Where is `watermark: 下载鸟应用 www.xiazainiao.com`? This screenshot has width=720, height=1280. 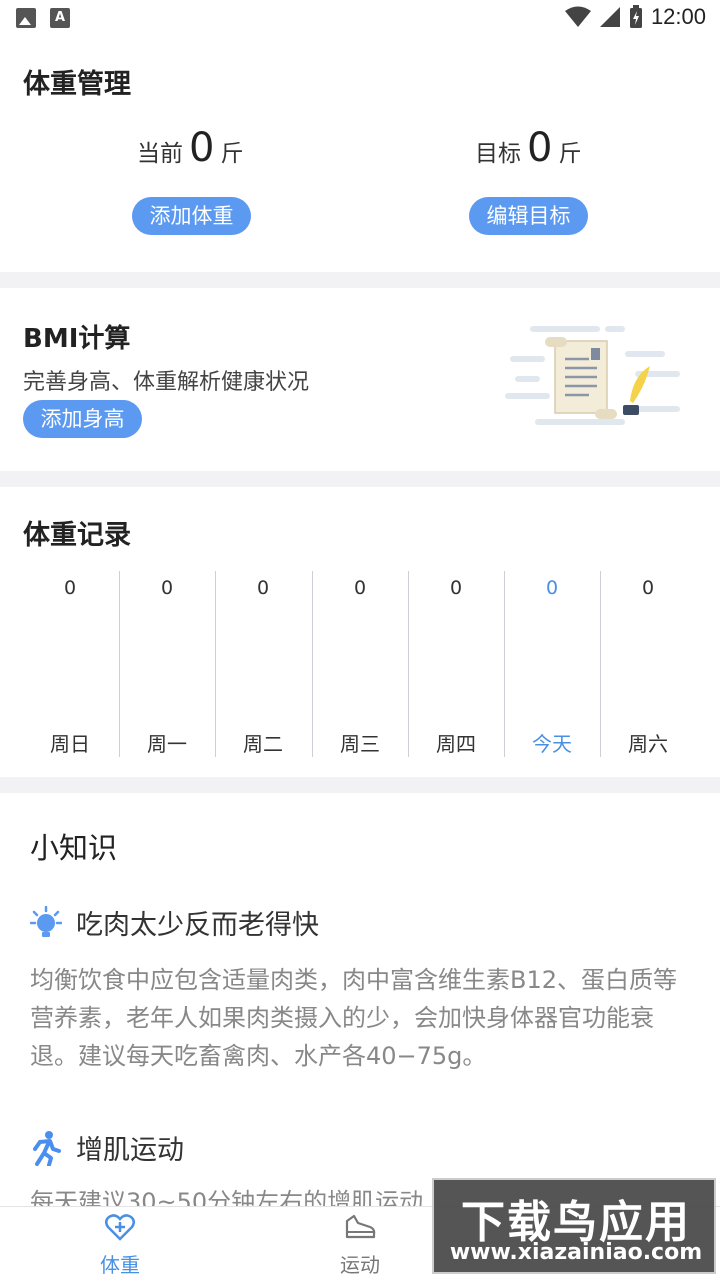
watermark: 下载鸟应用 www.xiazainiao.com is located at coordinates (574, 1226).